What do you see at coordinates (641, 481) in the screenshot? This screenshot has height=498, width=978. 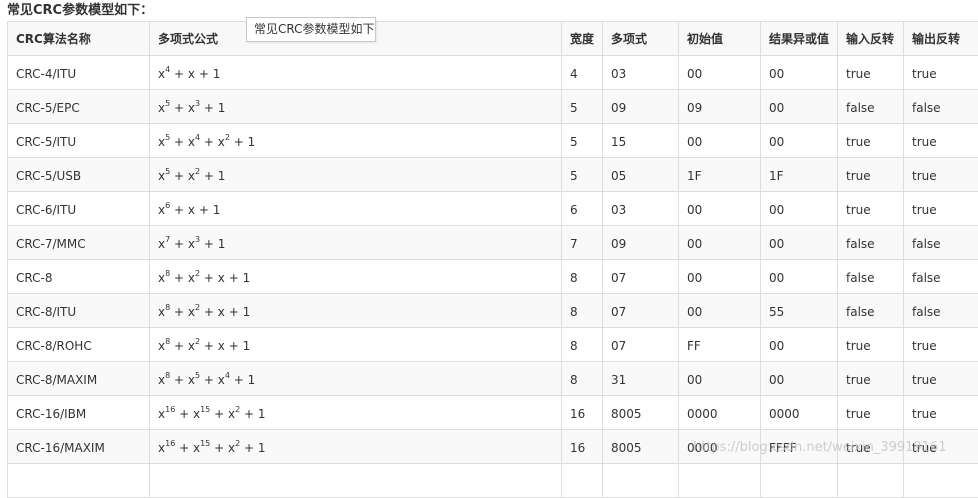 I see `cell-polynomial` at bounding box center [641, 481].